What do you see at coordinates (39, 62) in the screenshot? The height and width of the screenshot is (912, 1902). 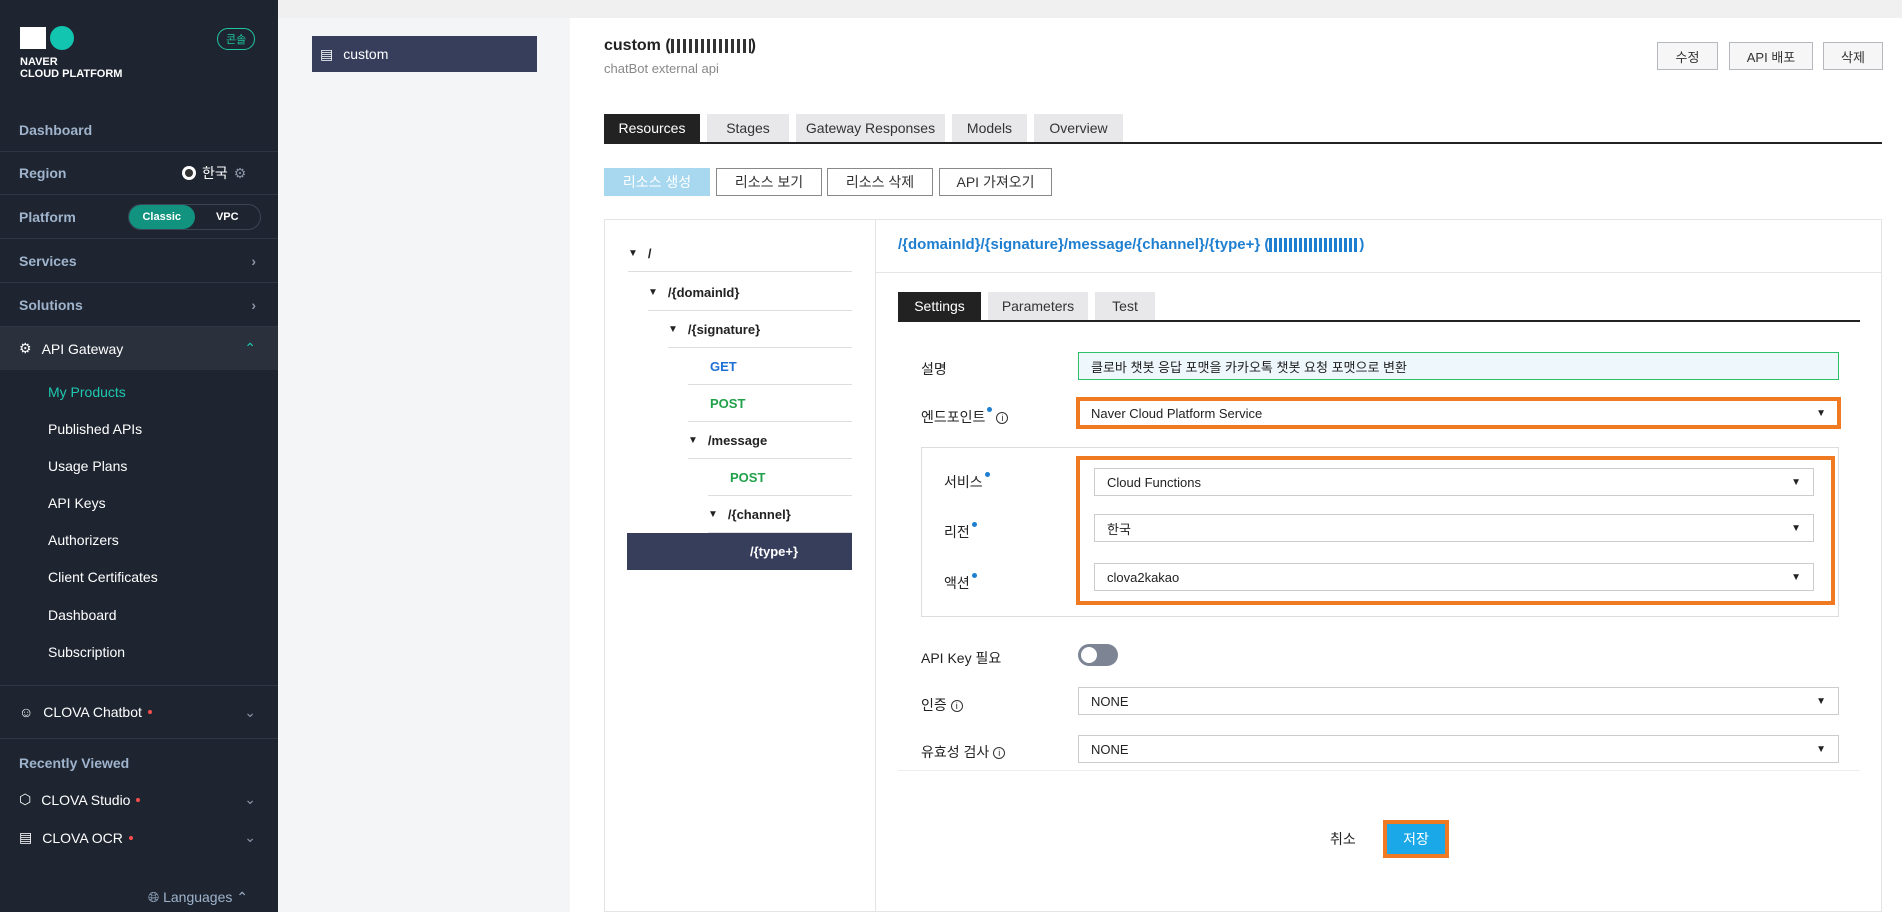 I see `logo-line1: NAVER` at bounding box center [39, 62].